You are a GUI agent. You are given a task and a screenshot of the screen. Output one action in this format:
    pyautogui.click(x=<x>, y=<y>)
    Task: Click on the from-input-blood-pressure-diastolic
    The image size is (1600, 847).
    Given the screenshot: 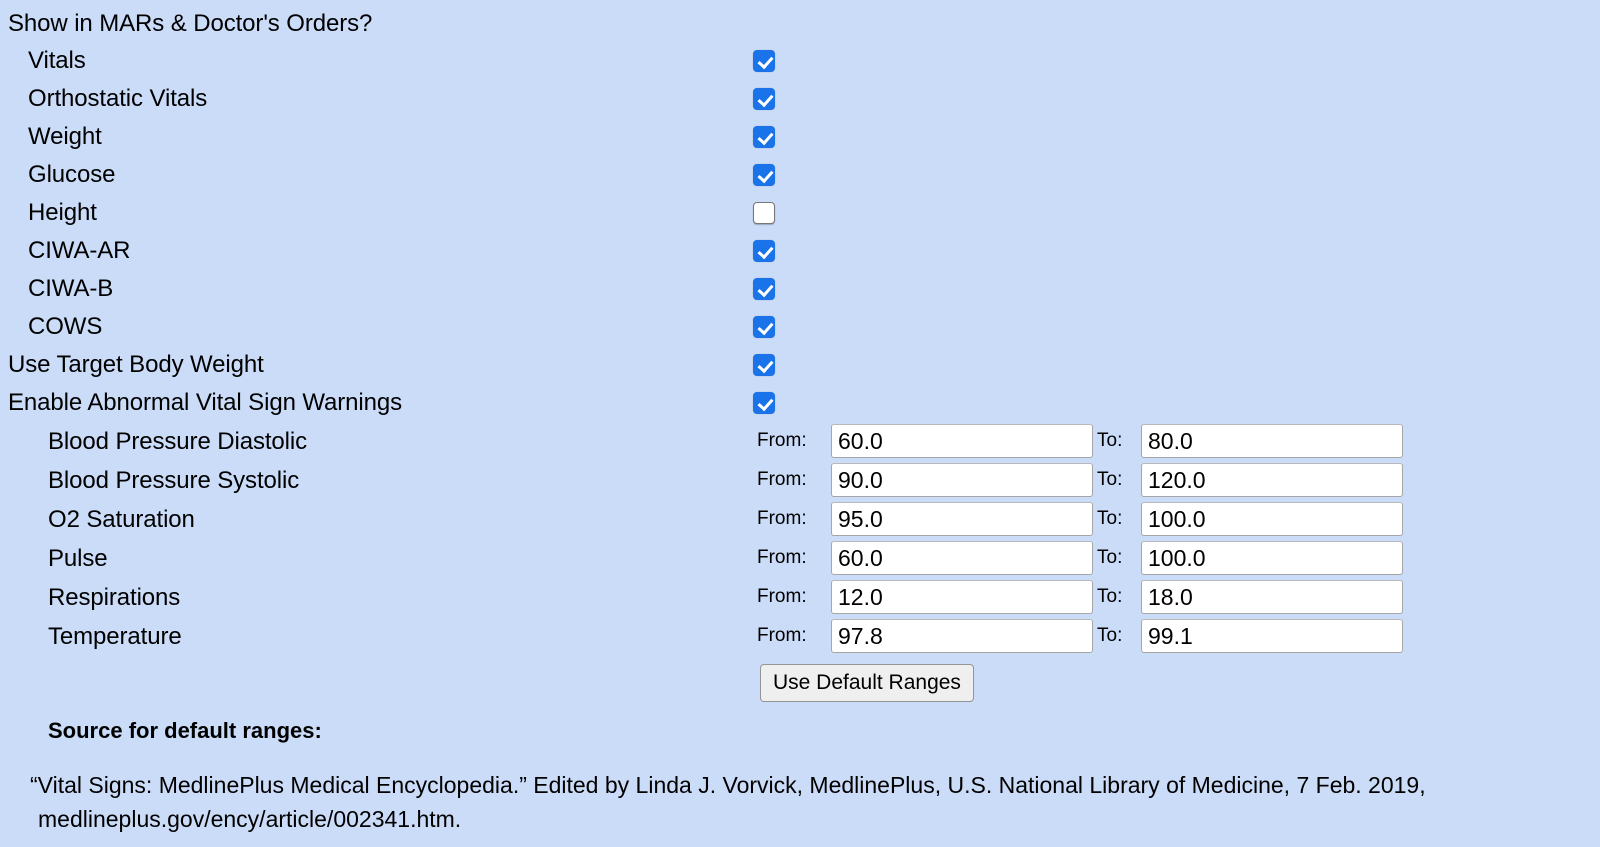 What is the action you would take?
    pyautogui.click(x=962, y=441)
    